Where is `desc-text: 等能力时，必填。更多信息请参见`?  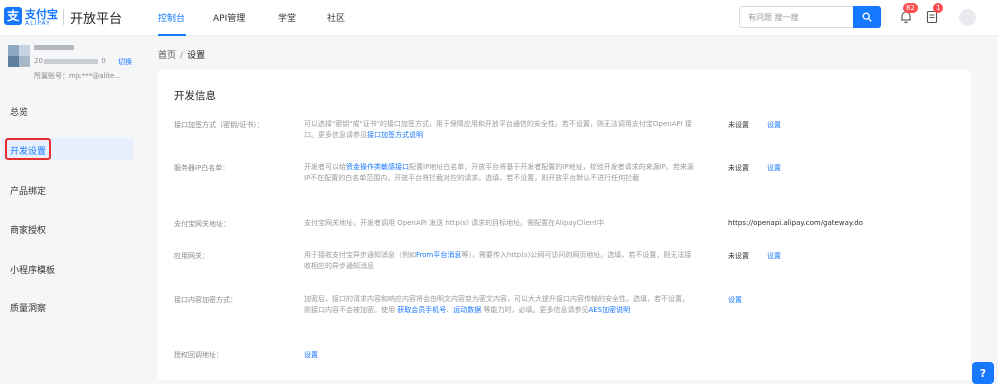 desc-text: 等能力时，必填。更多信息请参见 is located at coordinates (535, 310).